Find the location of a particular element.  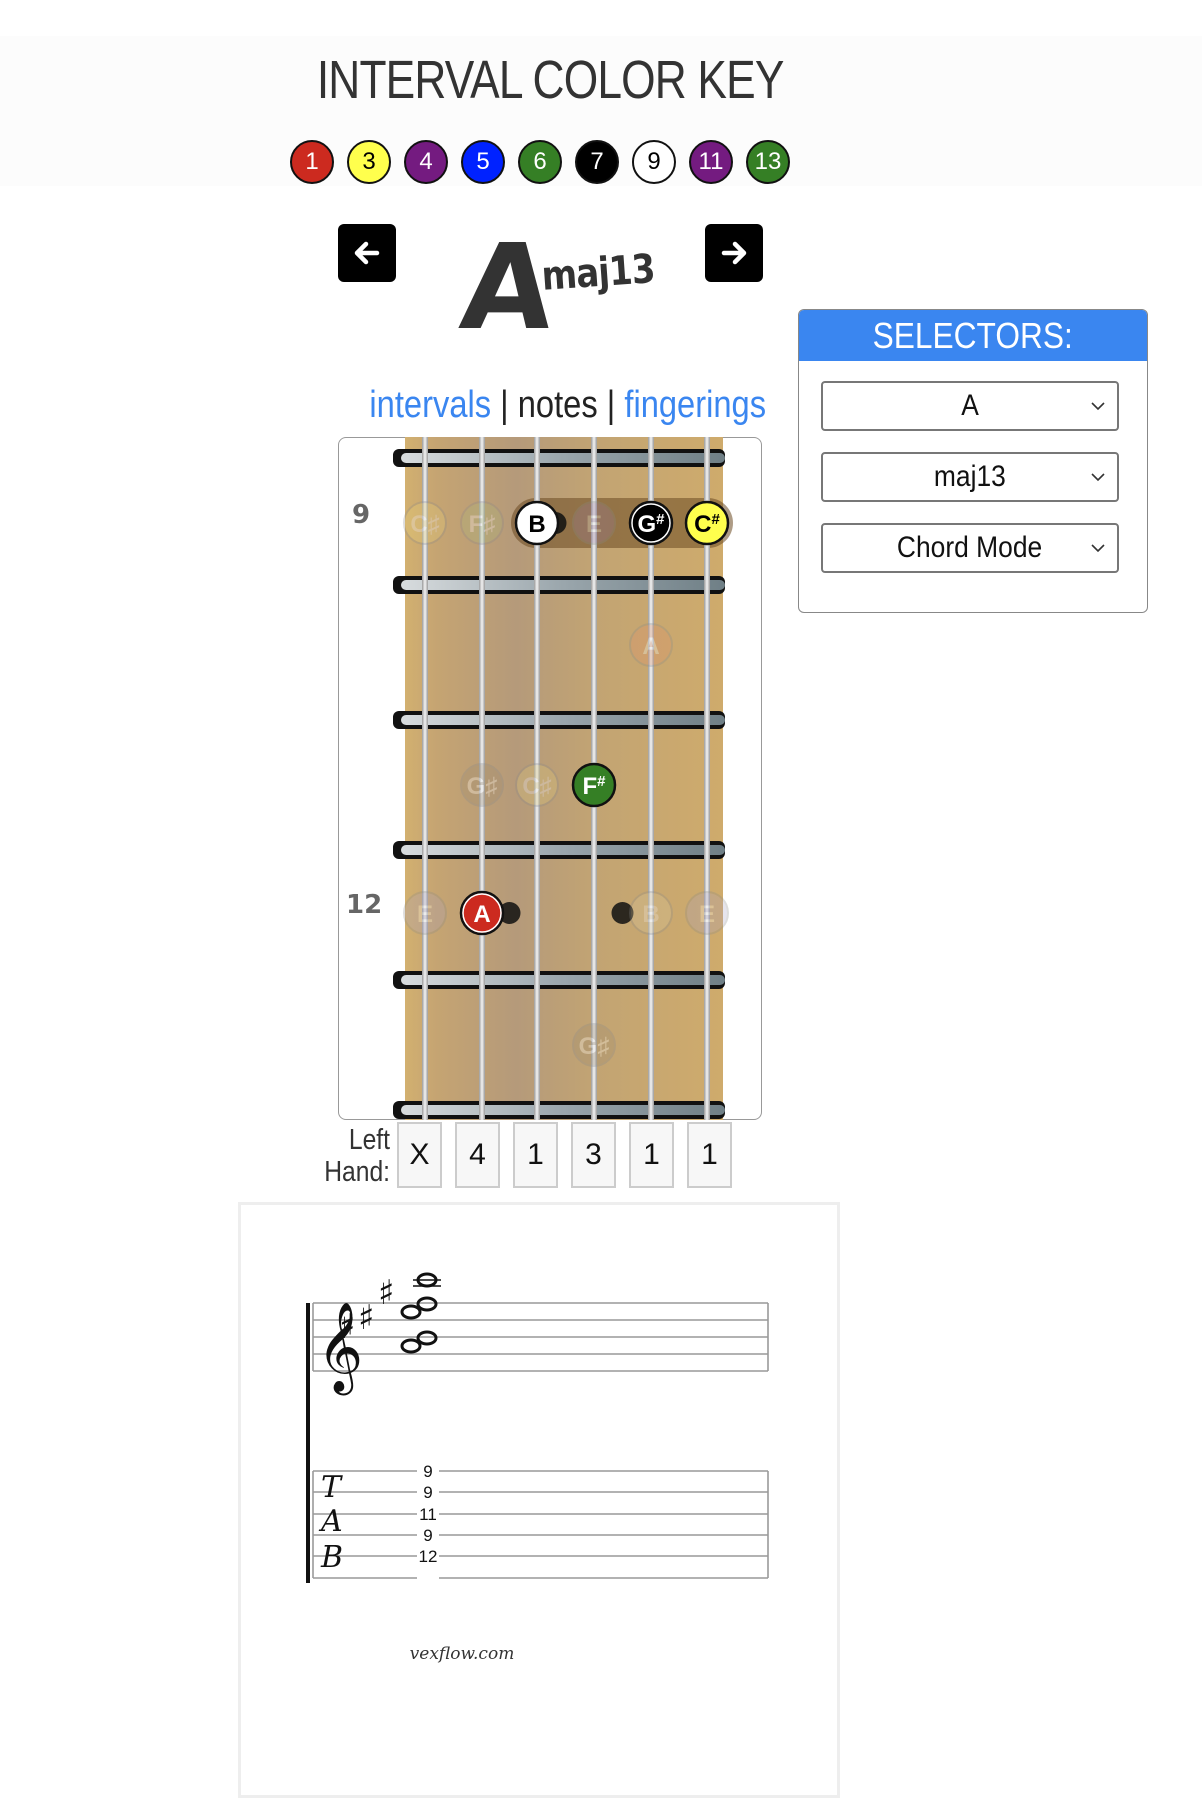

vexflow-credit: vexflow.com is located at coordinates (462, 1654).